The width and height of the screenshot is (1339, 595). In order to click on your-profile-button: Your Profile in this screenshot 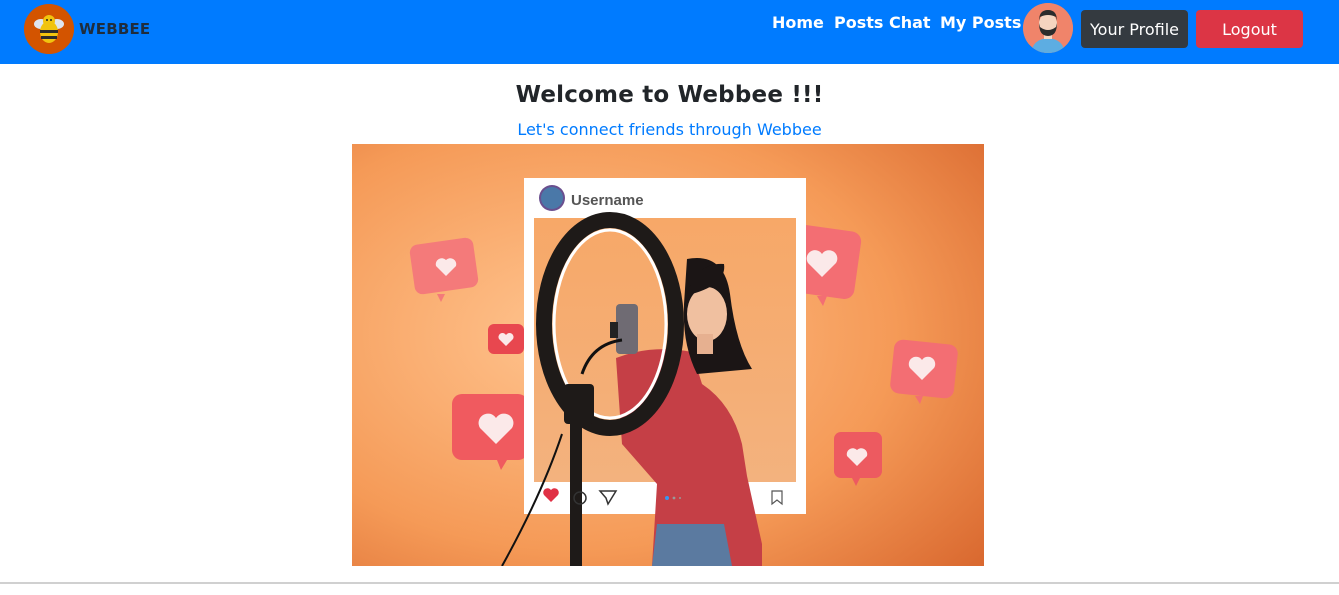, I will do `click(1134, 29)`.